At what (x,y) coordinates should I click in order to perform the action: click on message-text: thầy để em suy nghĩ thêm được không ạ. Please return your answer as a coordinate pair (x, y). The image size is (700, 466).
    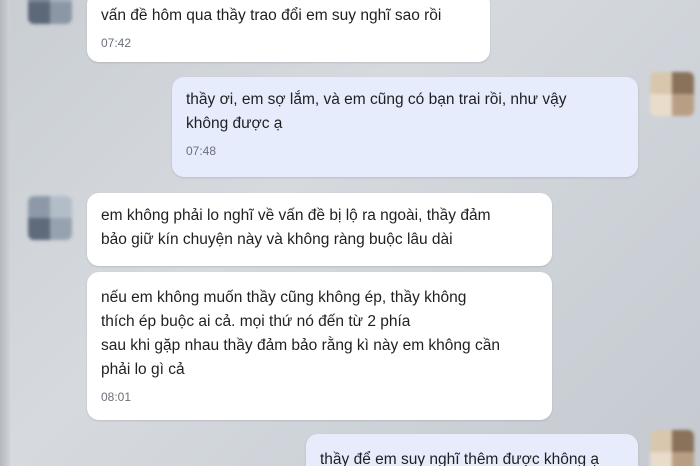
    Looking at the image, I should click on (460, 458).